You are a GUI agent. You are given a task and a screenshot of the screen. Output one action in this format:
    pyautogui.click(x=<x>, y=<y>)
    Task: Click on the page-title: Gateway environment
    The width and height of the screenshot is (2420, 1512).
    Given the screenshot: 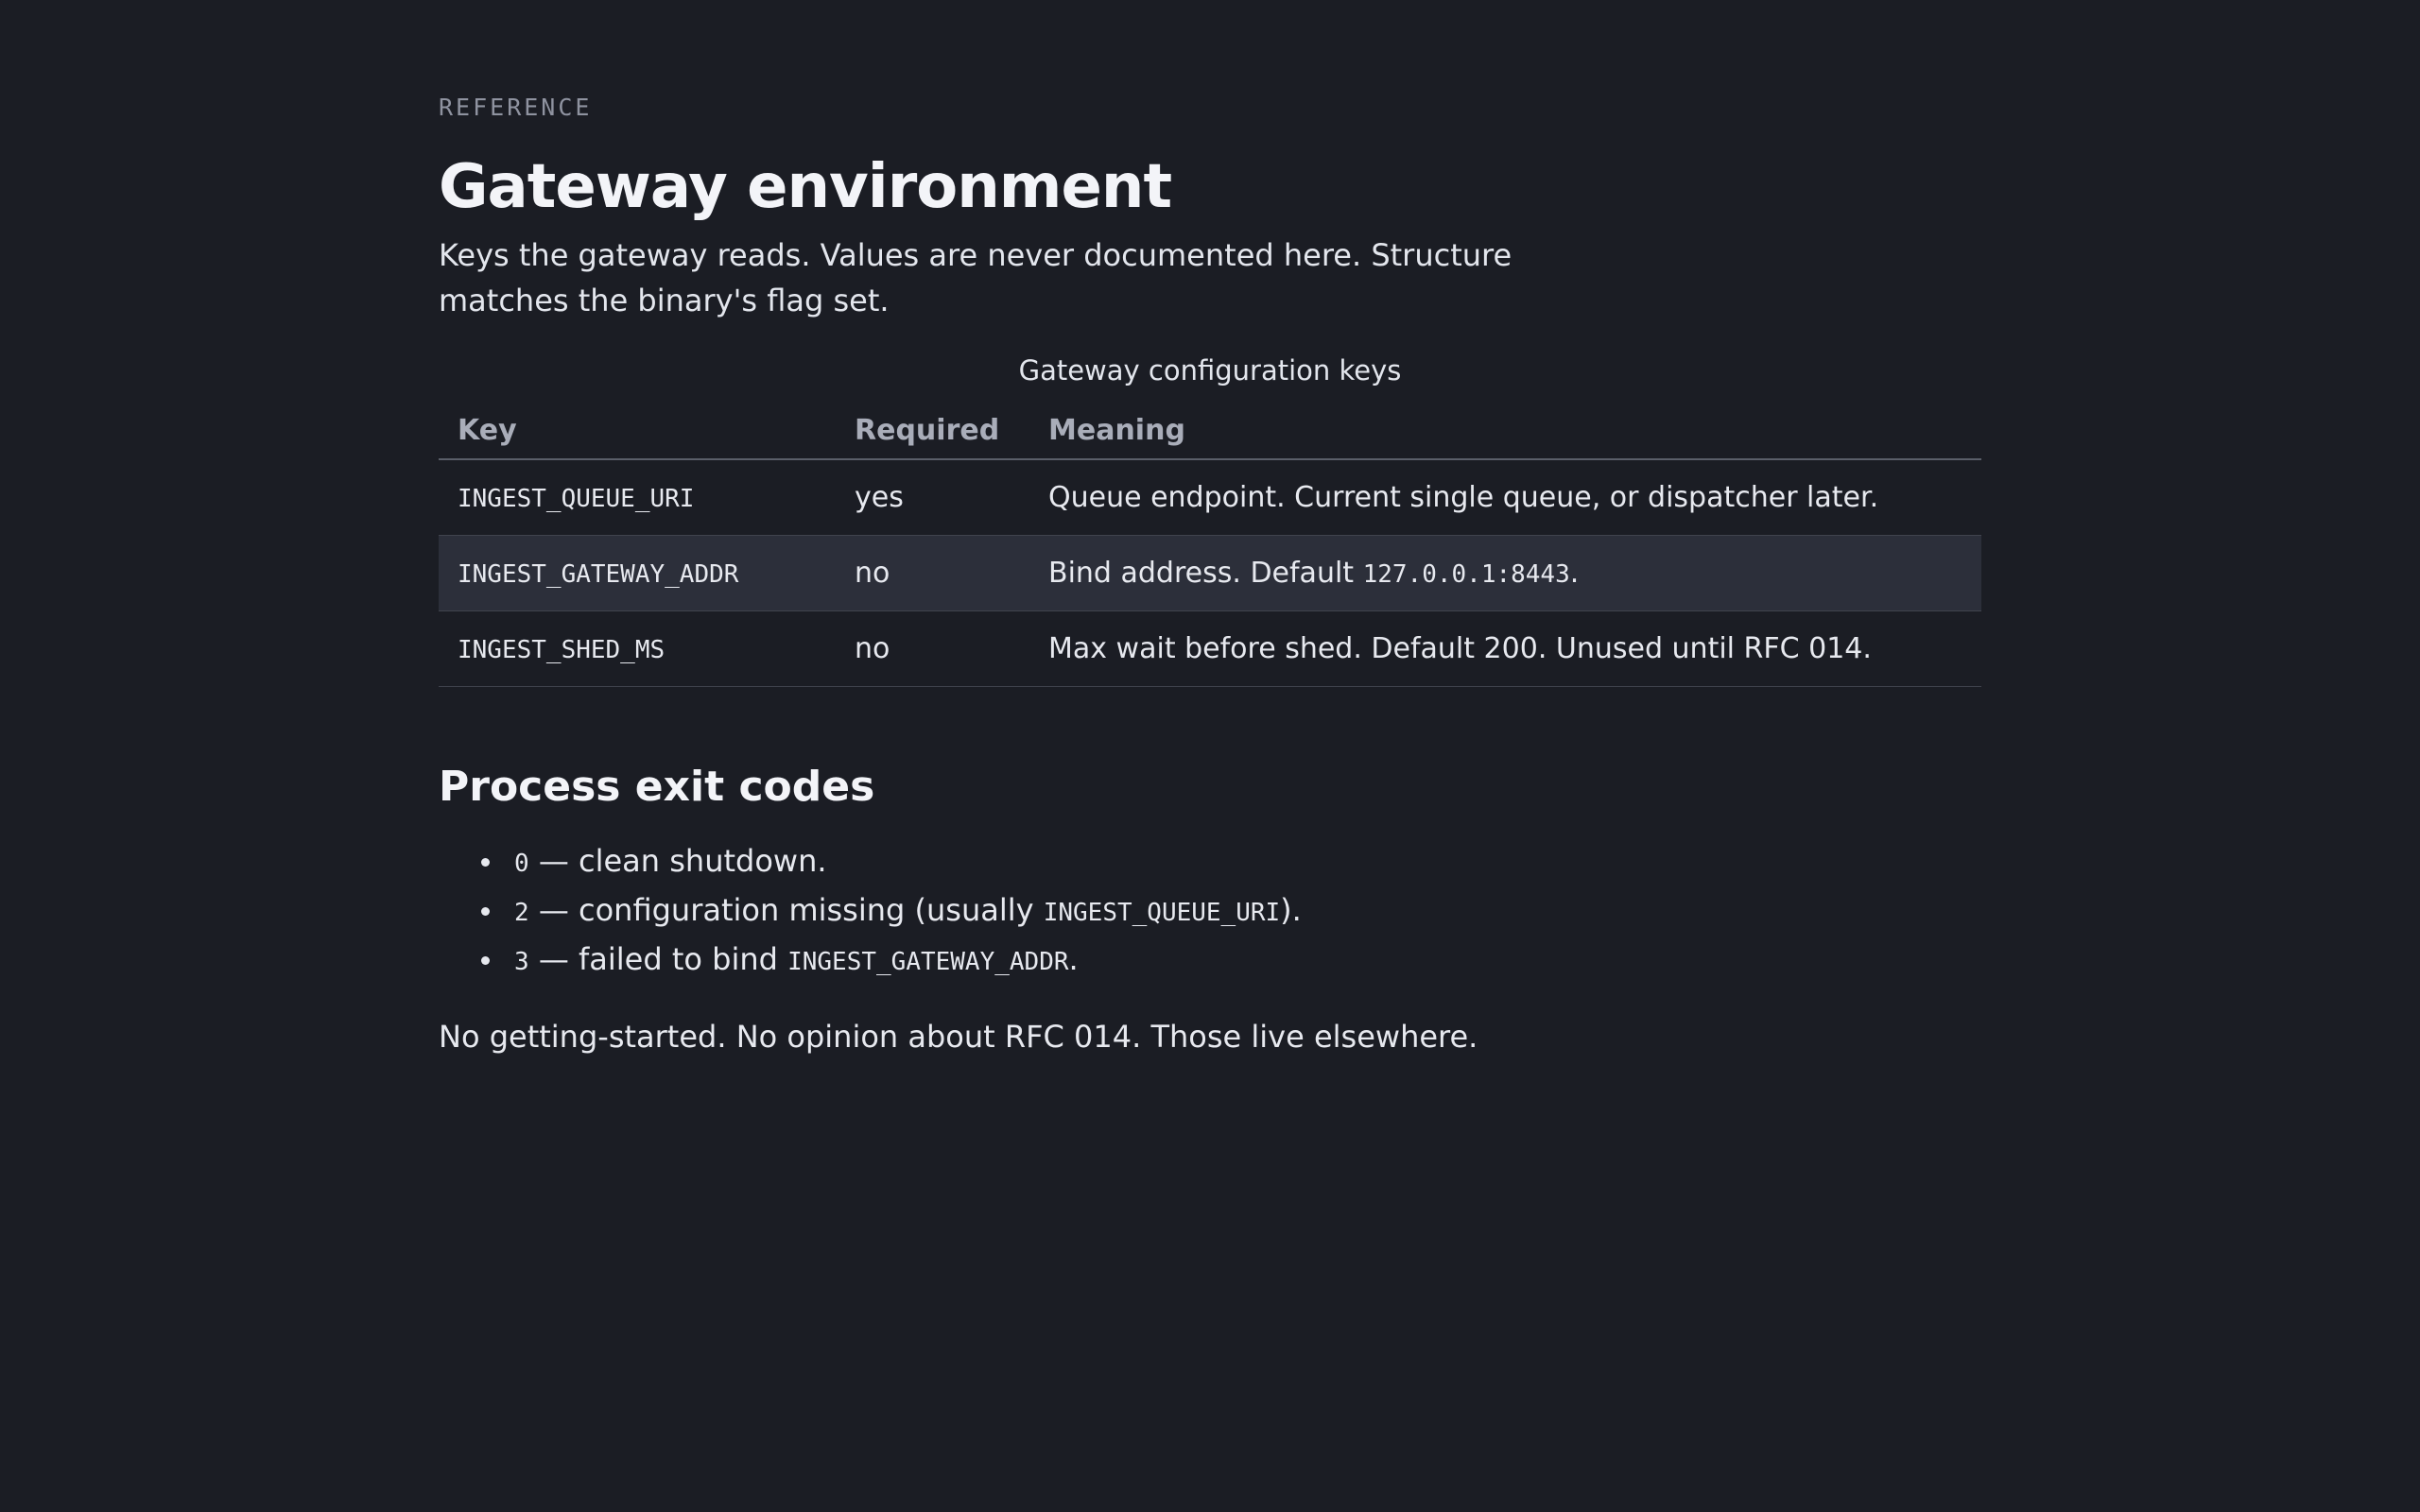 What is the action you would take?
    pyautogui.click(x=806, y=187)
    